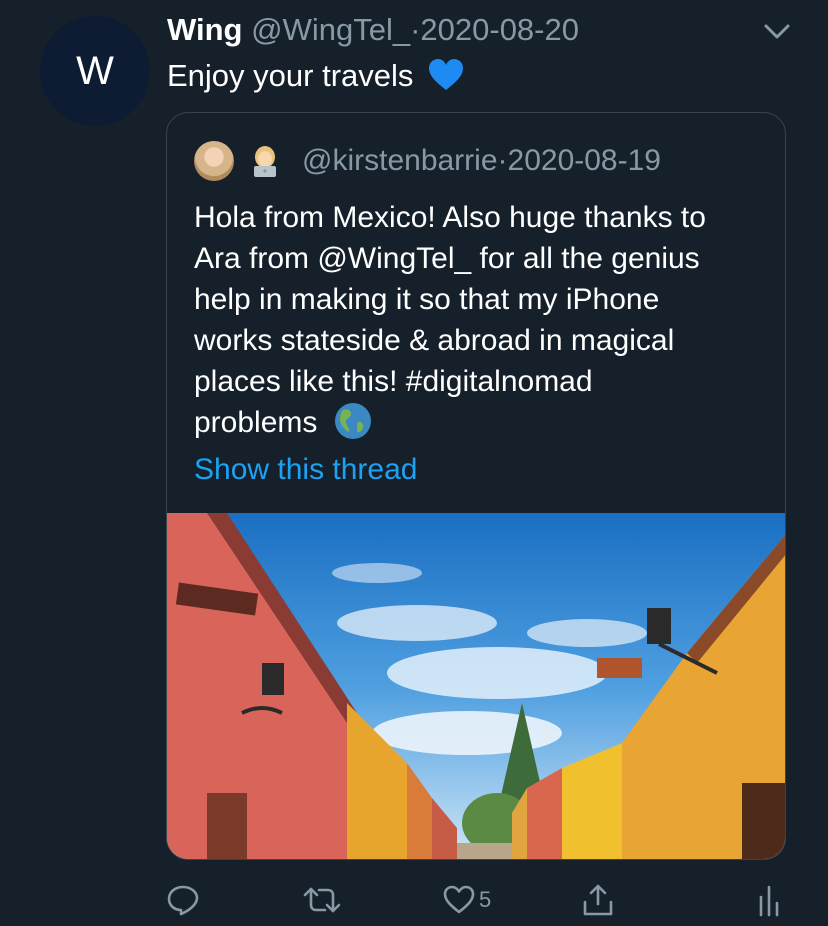  Describe the element at coordinates (427, 299) in the screenshot. I see `quoted-text-line: help in making it so that my iPhone` at that location.